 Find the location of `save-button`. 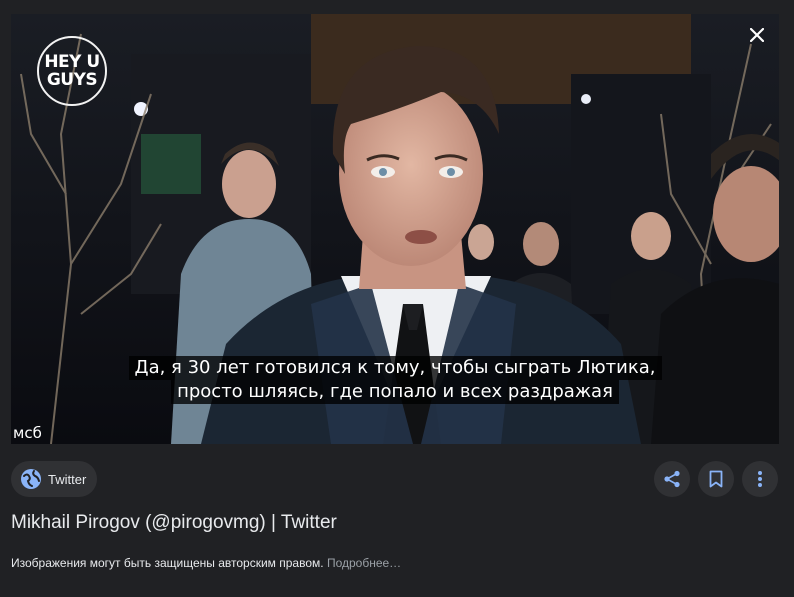

save-button is located at coordinates (716, 479).